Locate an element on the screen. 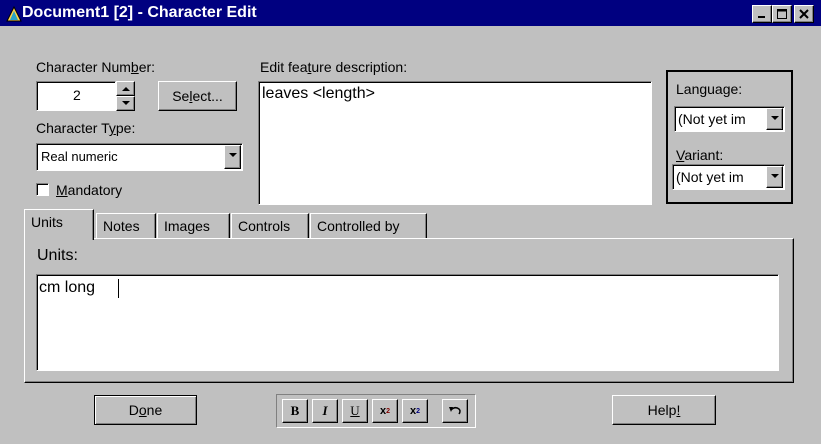 The image size is (821, 444). underline-button: U is located at coordinates (355, 411).